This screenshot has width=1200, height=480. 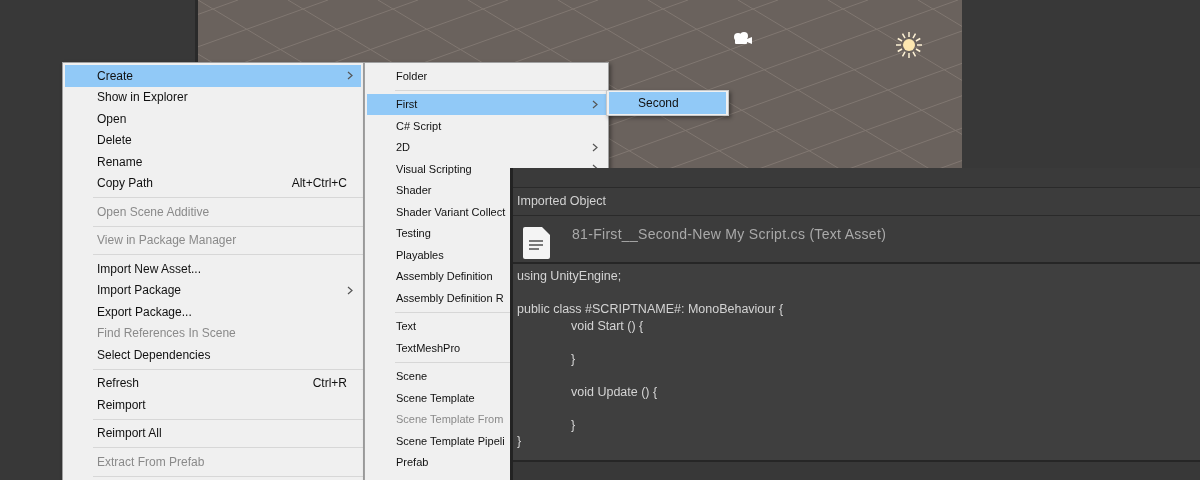 What do you see at coordinates (451, 211) in the screenshot?
I see `menu-item: Shader Variant Collect` at bounding box center [451, 211].